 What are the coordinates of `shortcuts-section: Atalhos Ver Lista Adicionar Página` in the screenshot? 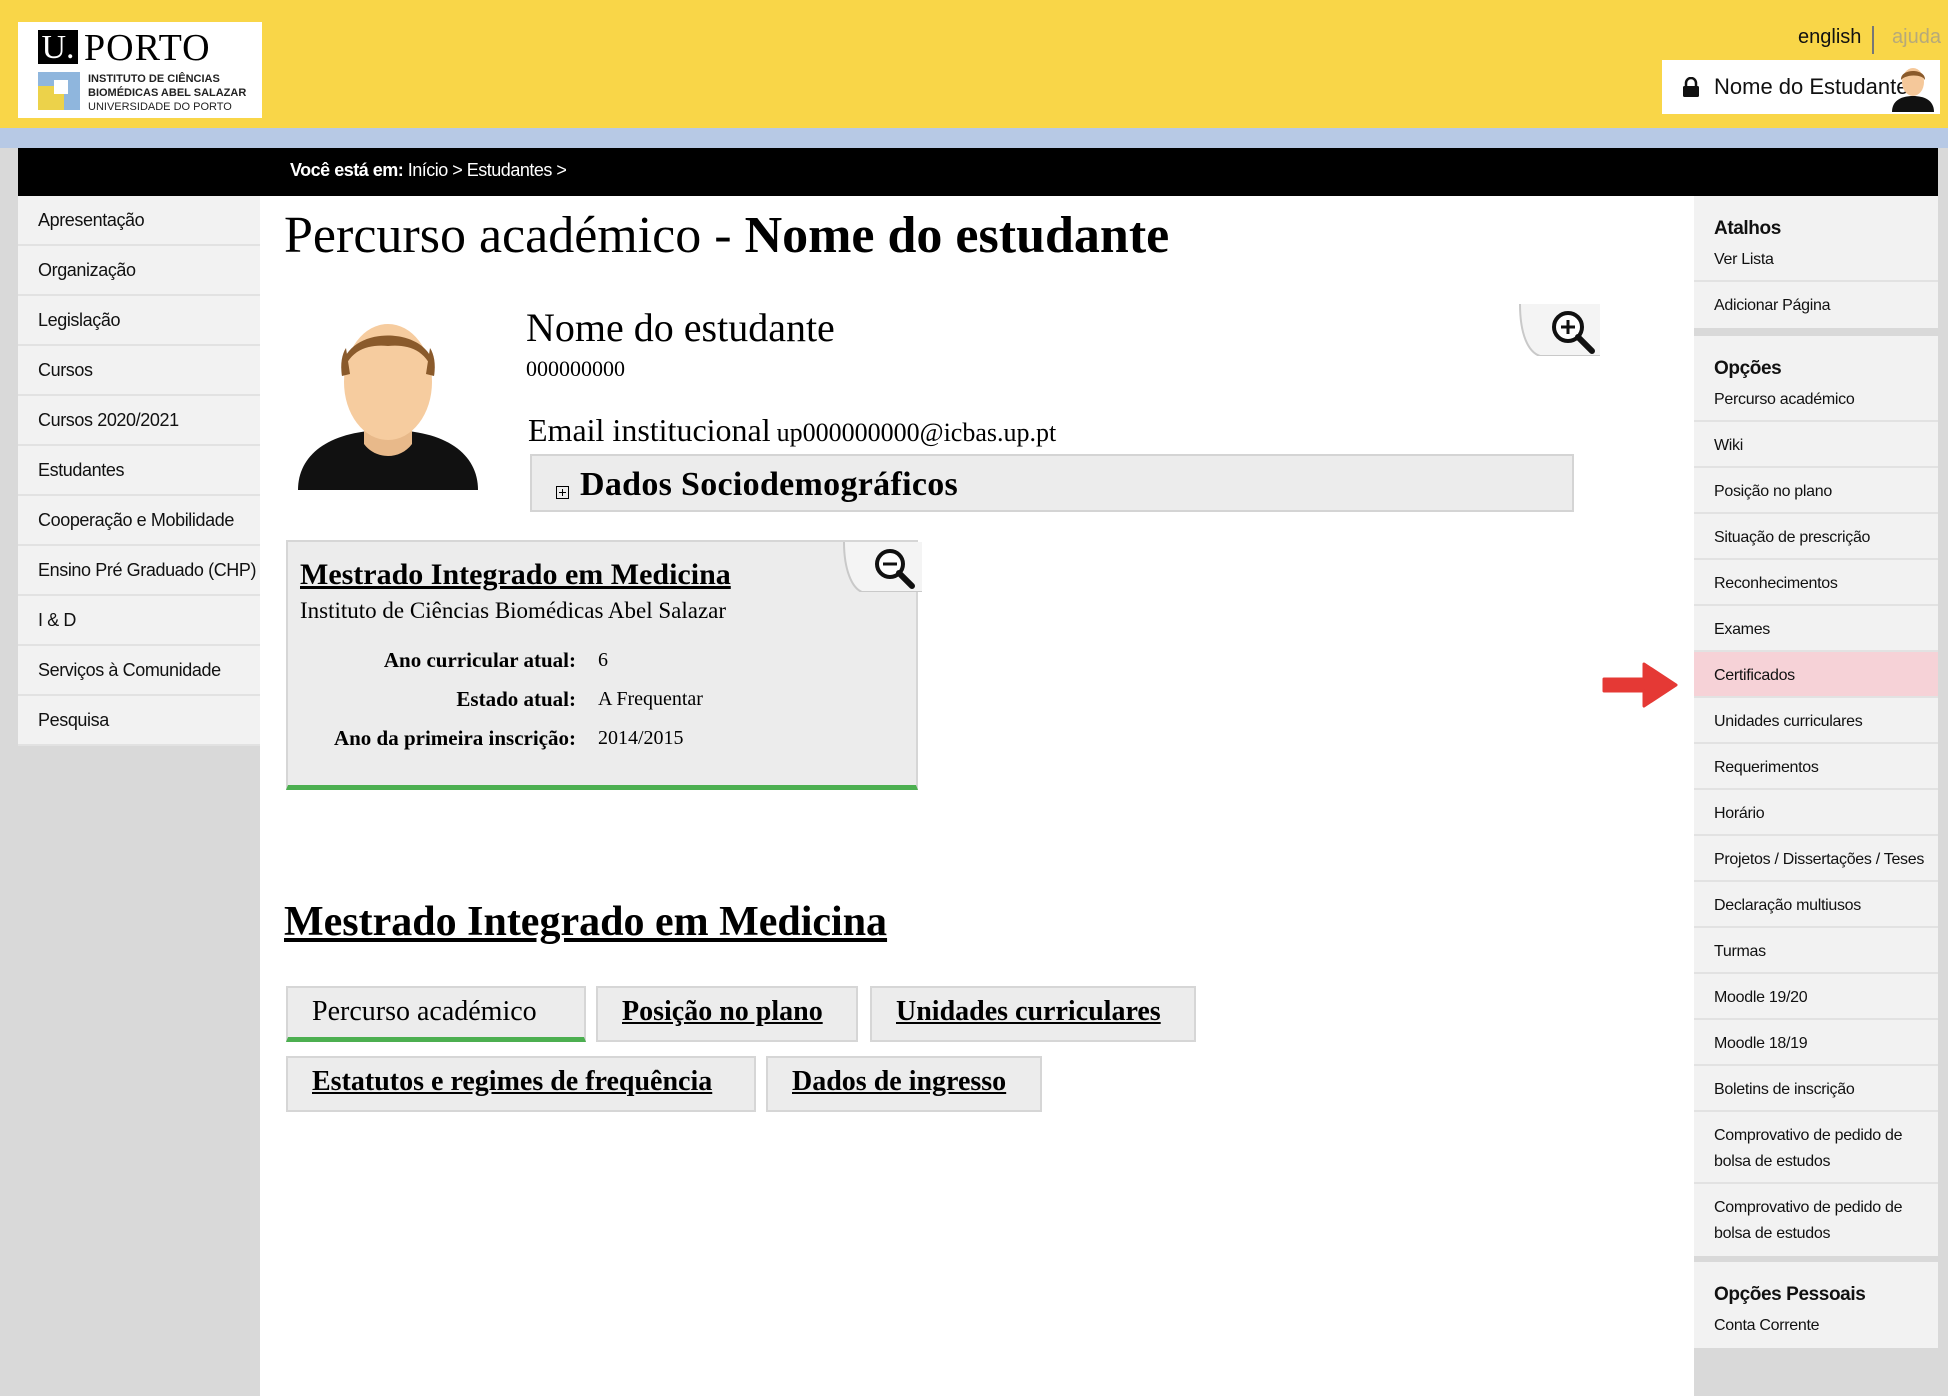 It's located at (1816, 262).